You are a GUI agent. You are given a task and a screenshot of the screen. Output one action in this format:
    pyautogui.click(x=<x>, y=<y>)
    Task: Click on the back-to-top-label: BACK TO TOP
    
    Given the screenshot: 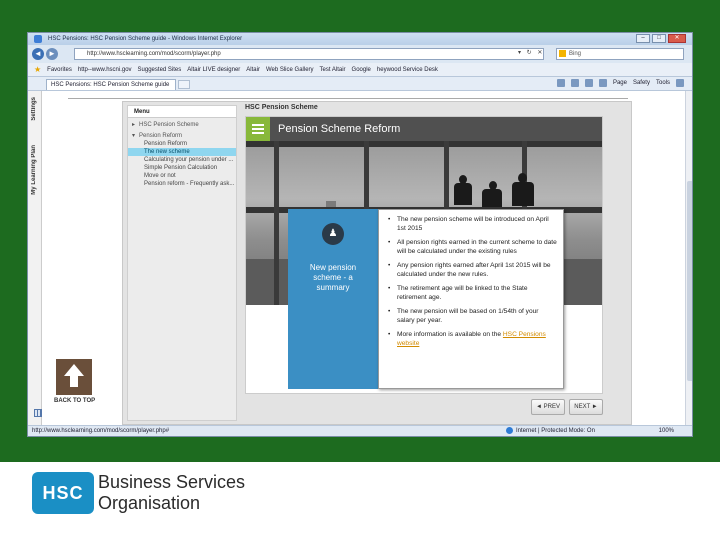 What is the action you would take?
    pyautogui.click(x=75, y=401)
    